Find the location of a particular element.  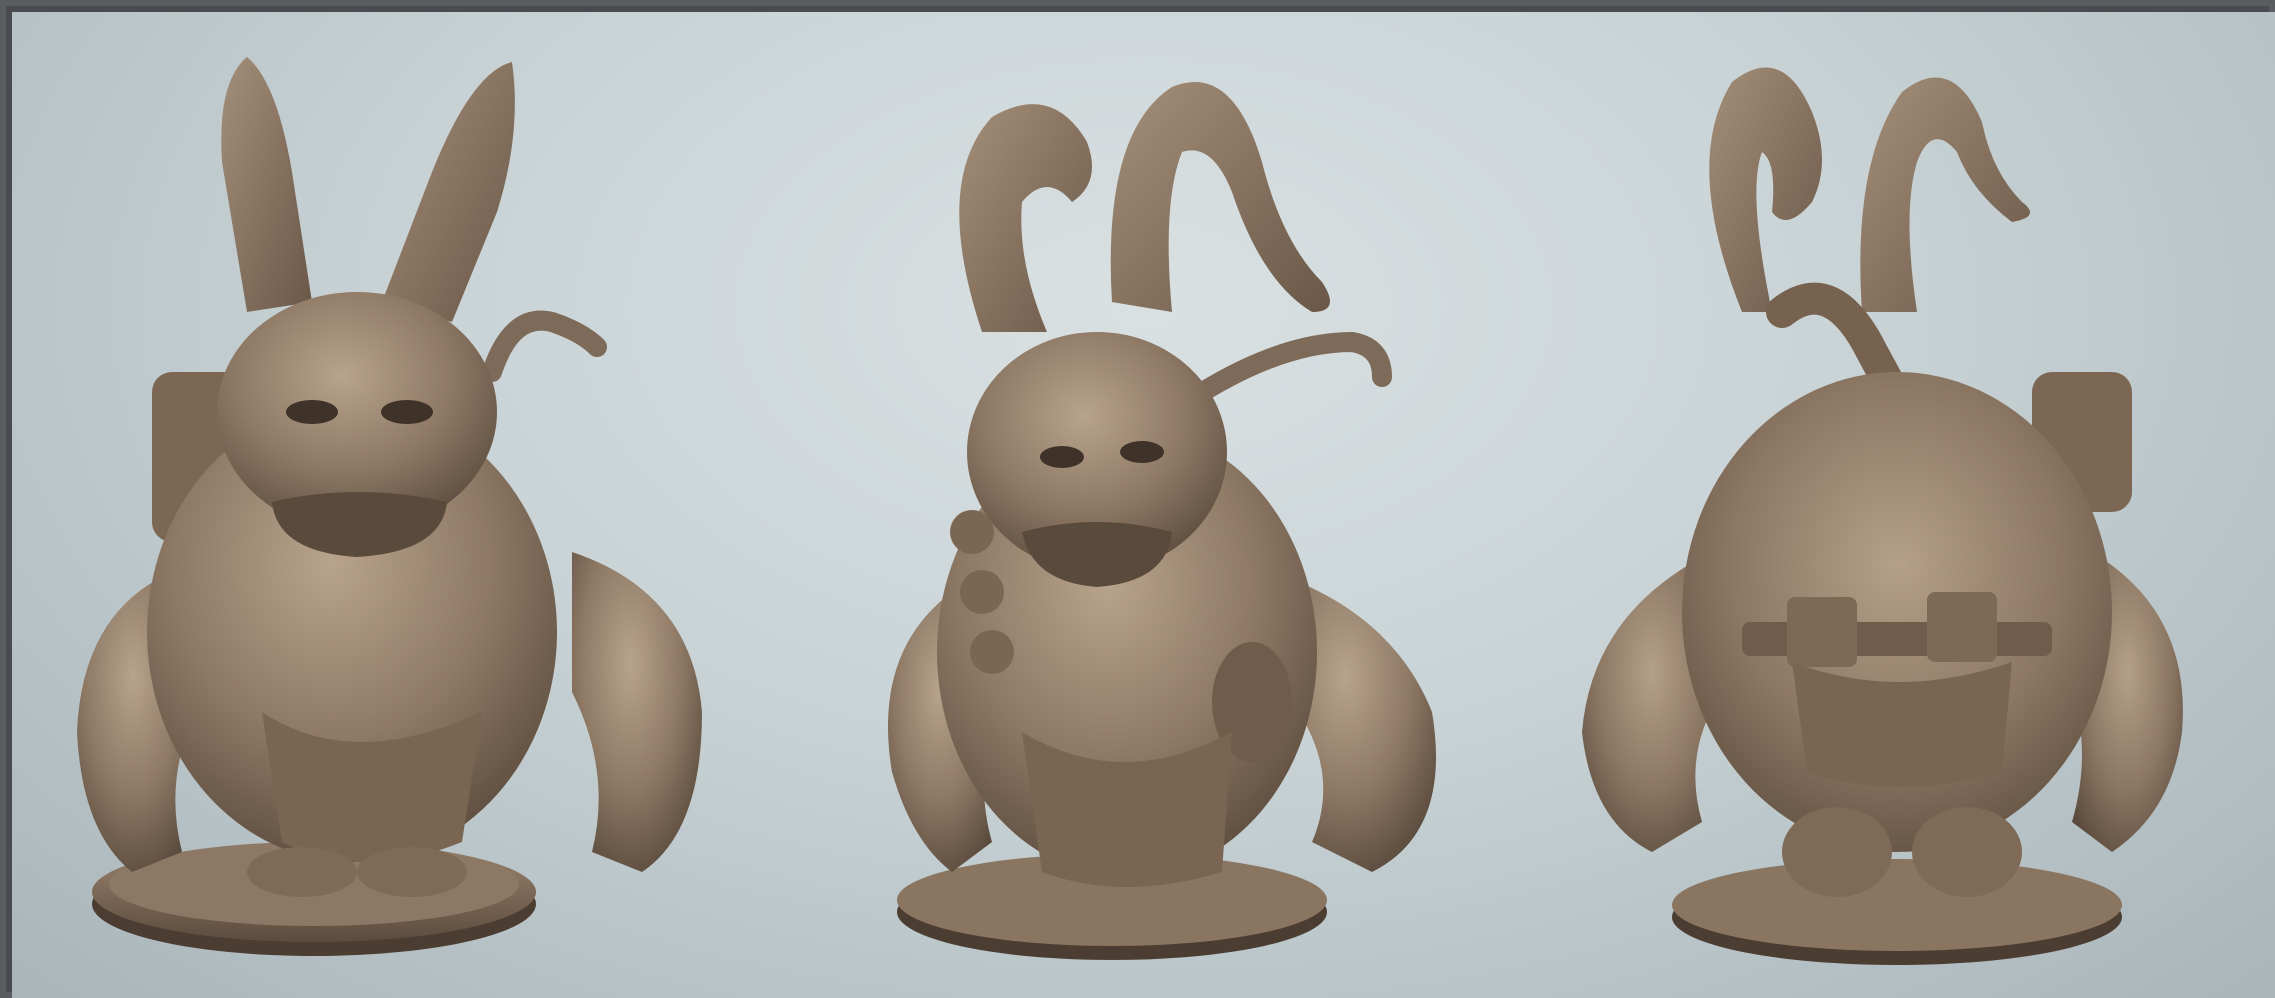

pedestal-base is located at coordinates (1897, 905).